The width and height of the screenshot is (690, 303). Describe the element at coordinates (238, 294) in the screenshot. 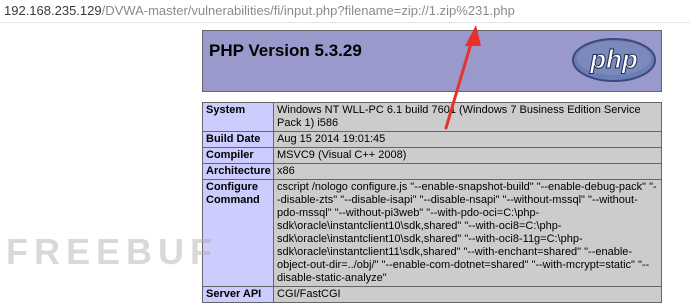

I see `row-label-server-api: Server API` at that location.